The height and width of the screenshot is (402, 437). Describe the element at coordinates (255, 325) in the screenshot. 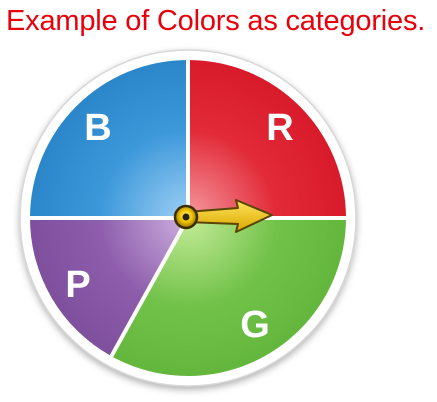

I see `segment-label-g: G` at that location.